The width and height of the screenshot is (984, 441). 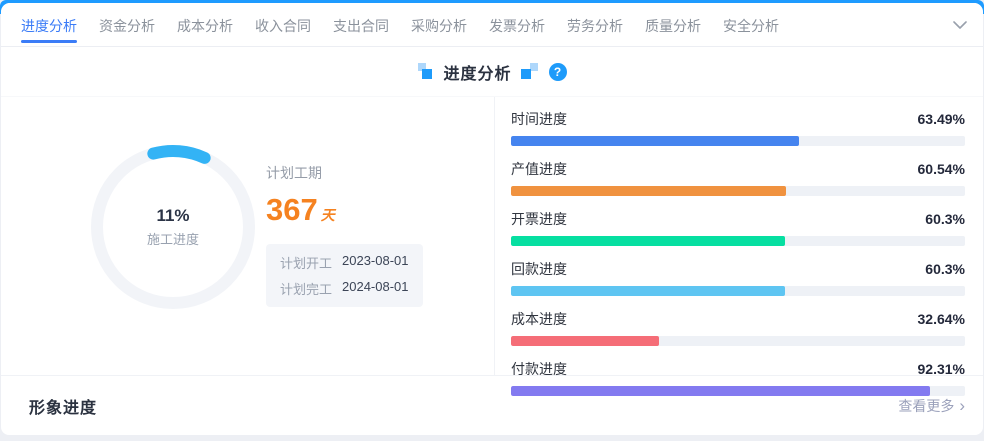 I want to click on plan-start-date: 2023-08-01, so click(x=375, y=260).